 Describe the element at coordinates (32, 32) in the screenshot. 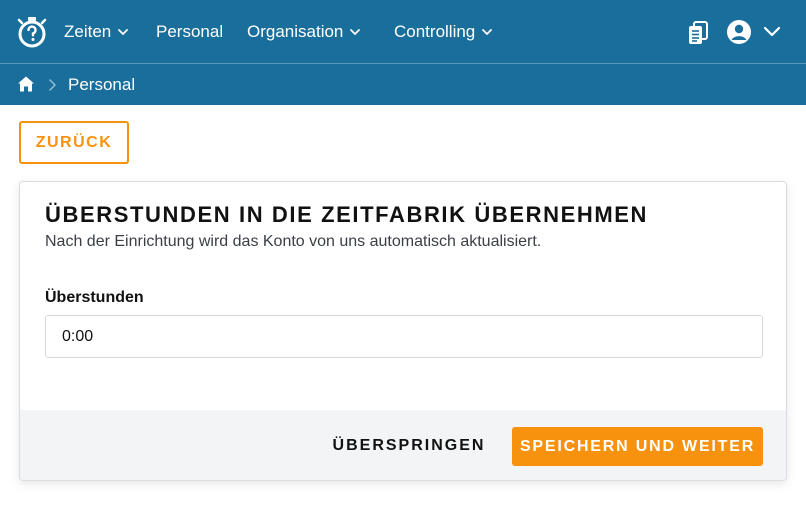

I see `stopwatch-logo-icon` at that location.